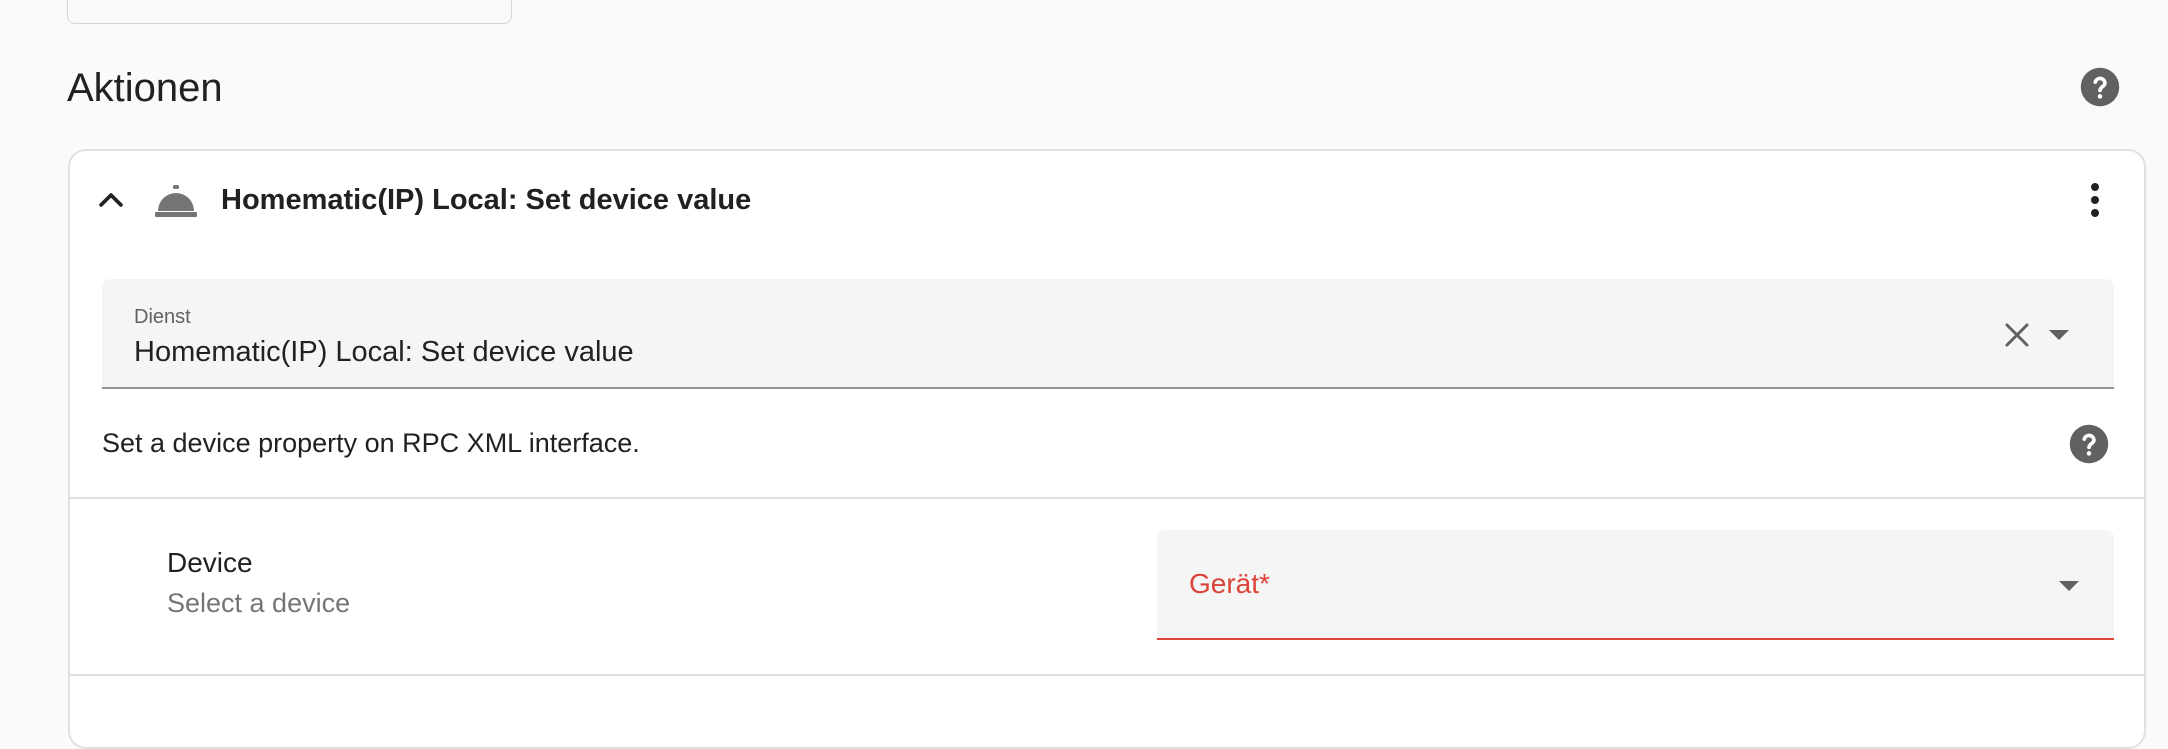 This screenshot has width=2168, height=749. What do you see at coordinates (162, 317) in the screenshot?
I see `service-select-label: Dienst` at bounding box center [162, 317].